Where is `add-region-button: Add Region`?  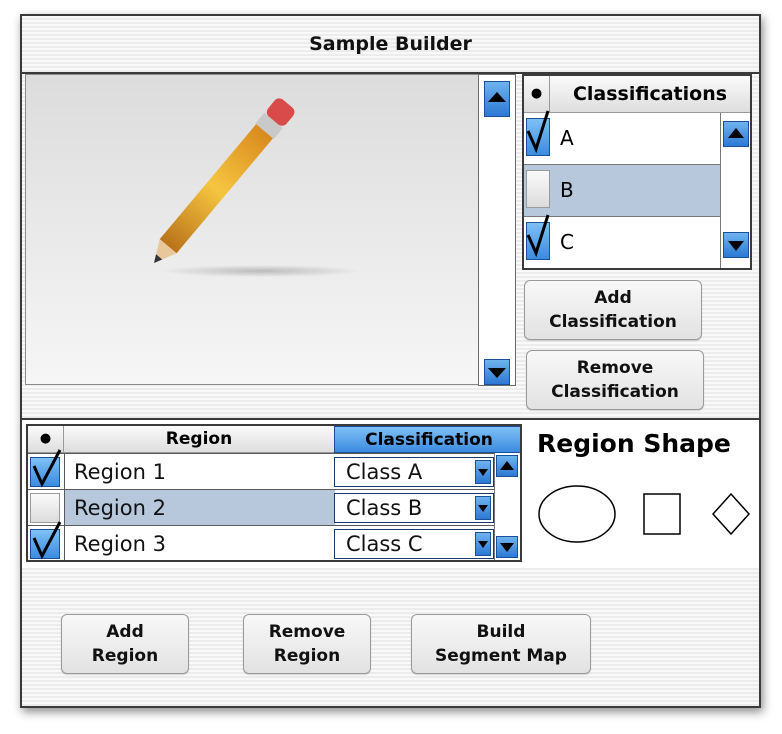
add-region-button: Add Region is located at coordinates (125, 644).